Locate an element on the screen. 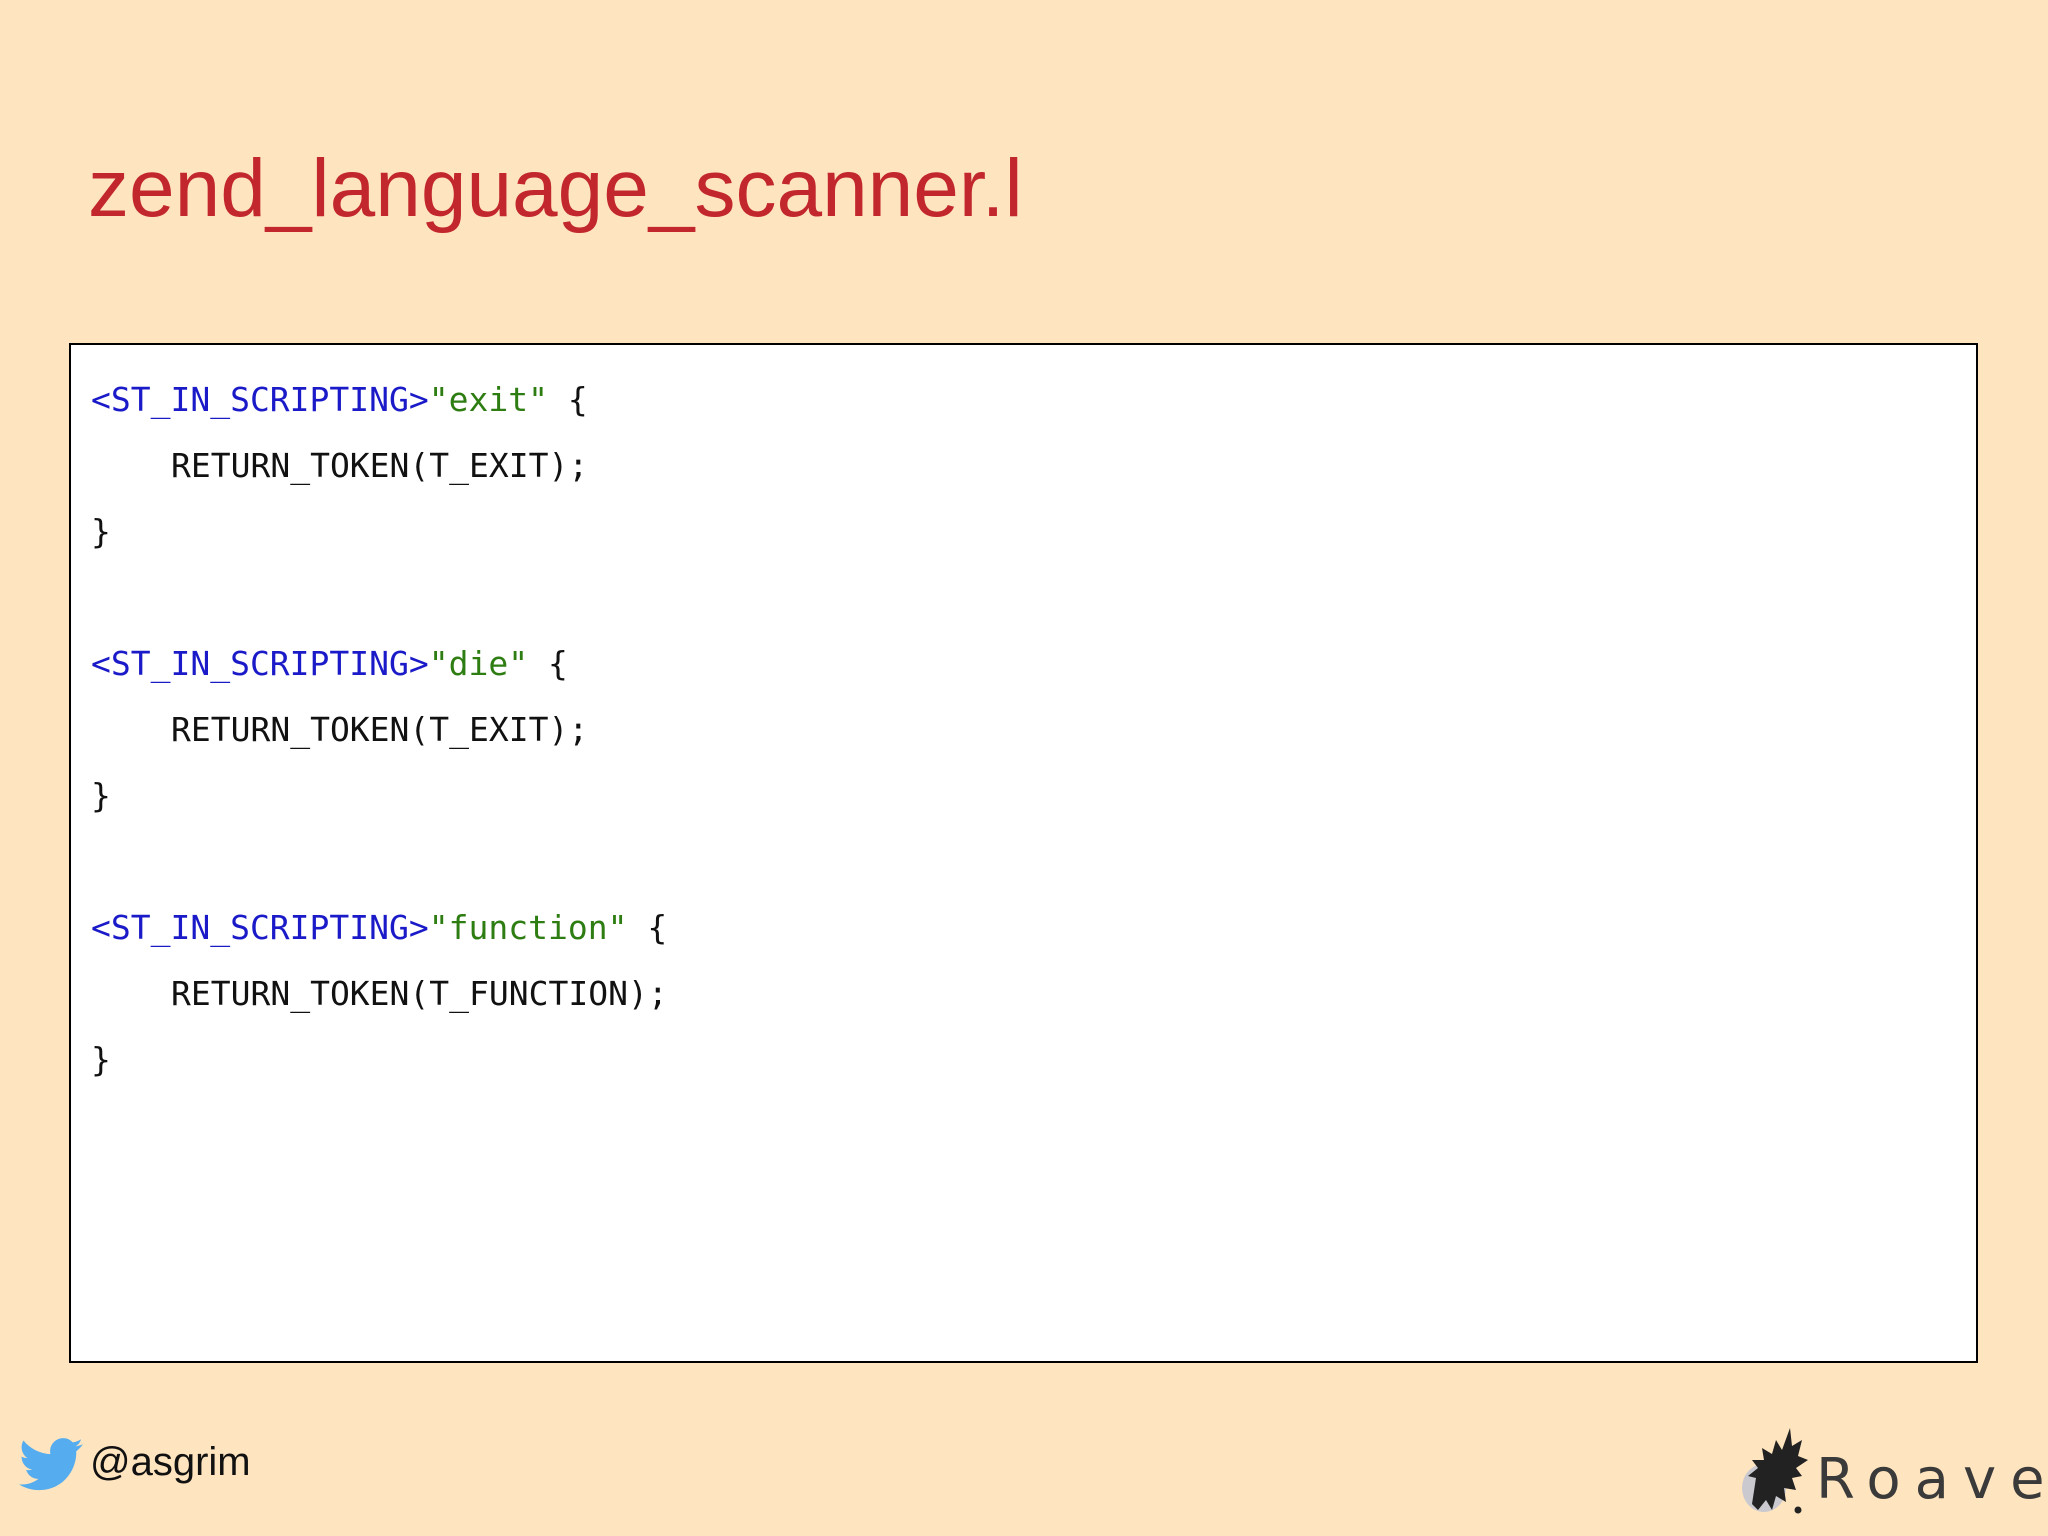  code-string-token: "function" is located at coordinates (528, 927).